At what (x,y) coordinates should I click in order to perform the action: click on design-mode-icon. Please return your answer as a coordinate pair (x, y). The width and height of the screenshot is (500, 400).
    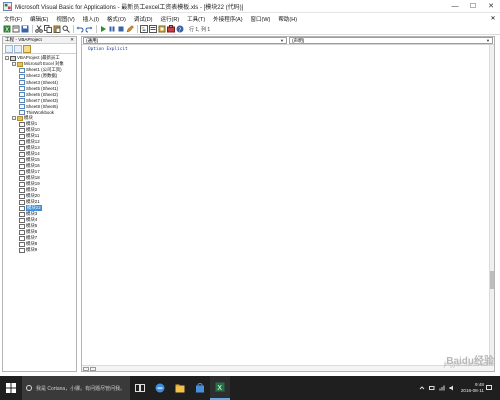
    Looking at the image, I should click on (130, 29).